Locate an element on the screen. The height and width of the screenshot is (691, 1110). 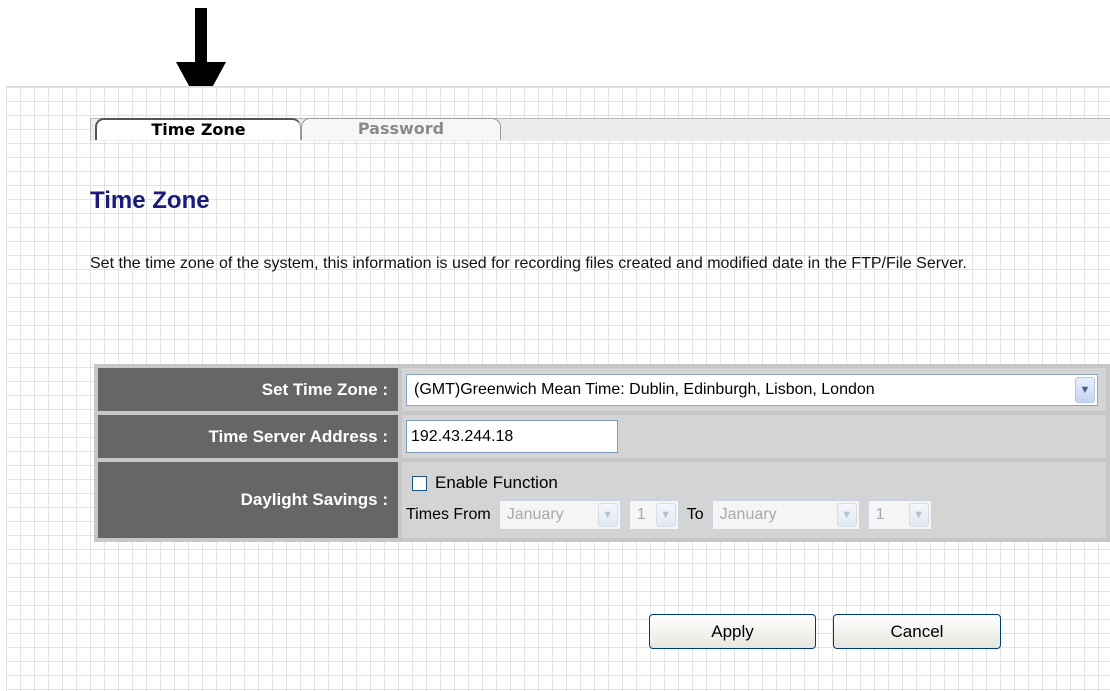
time-server-label: Time Server Address : is located at coordinates (248, 436).